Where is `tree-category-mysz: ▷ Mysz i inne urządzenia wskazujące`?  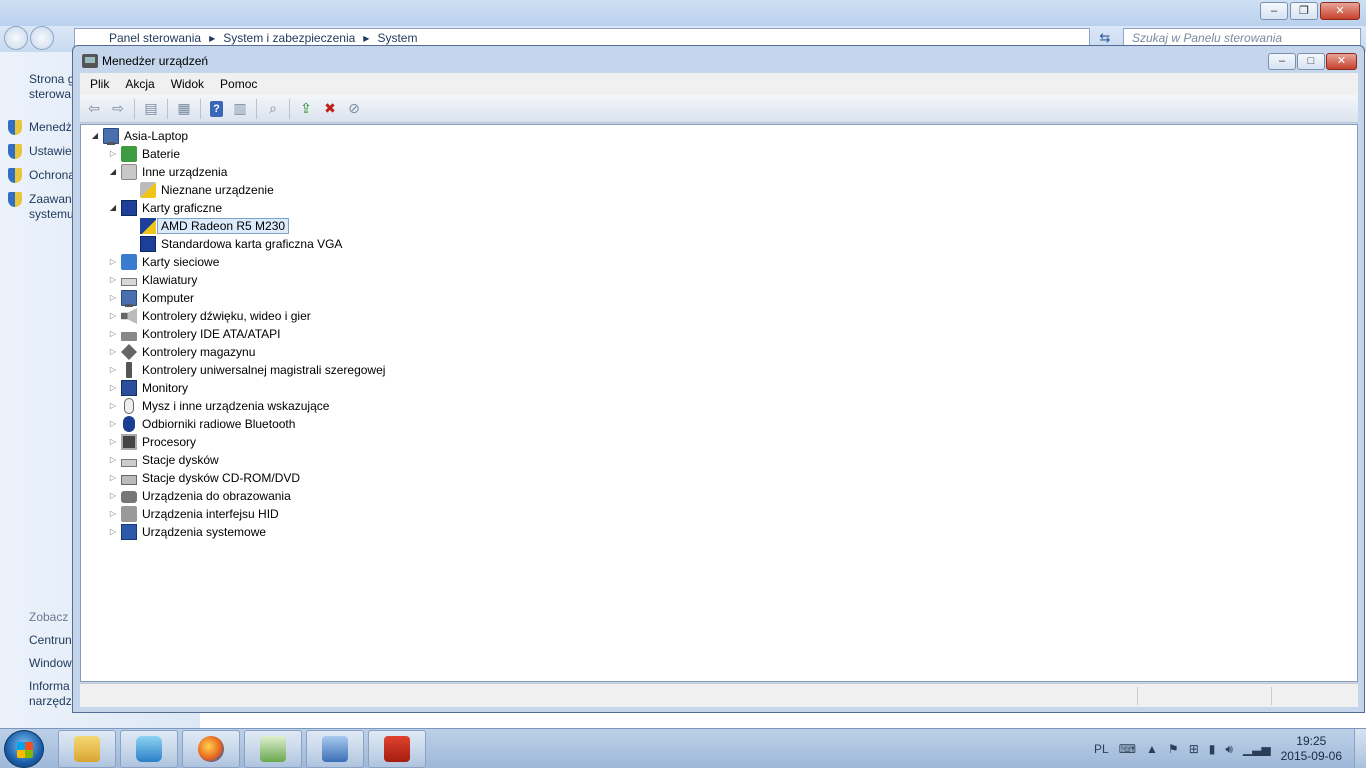 tree-category-mysz: ▷ Mysz i inne urządzenia wskazujące is located at coordinates (219, 406).